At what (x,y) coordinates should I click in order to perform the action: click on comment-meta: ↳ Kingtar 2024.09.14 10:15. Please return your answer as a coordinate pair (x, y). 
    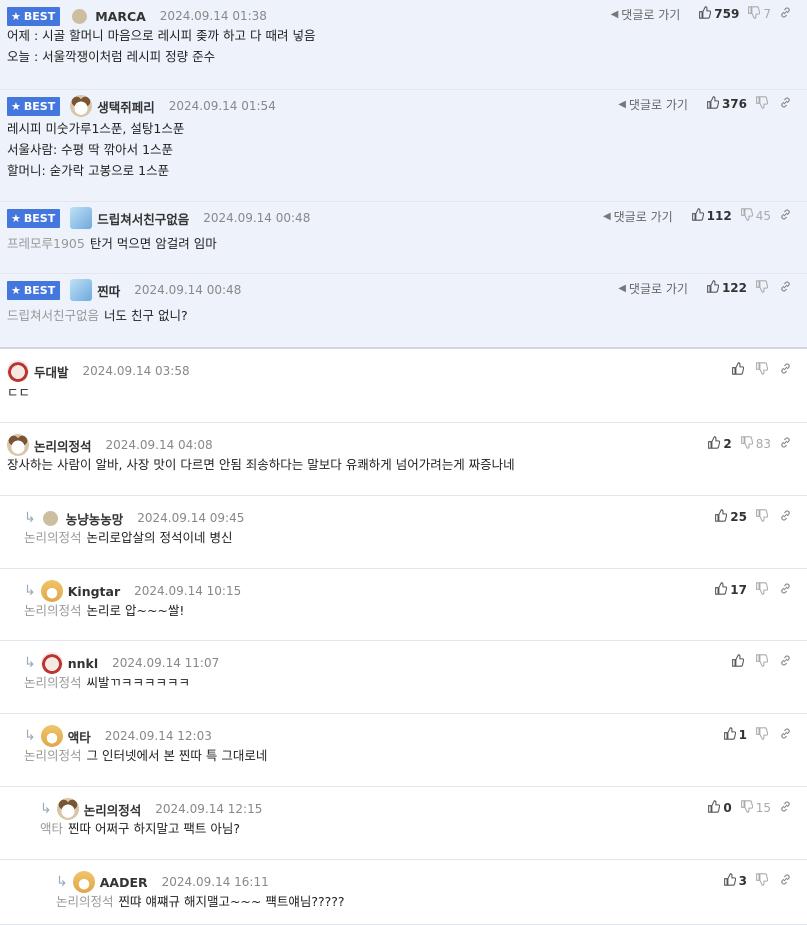
    Looking at the image, I should click on (133, 591).